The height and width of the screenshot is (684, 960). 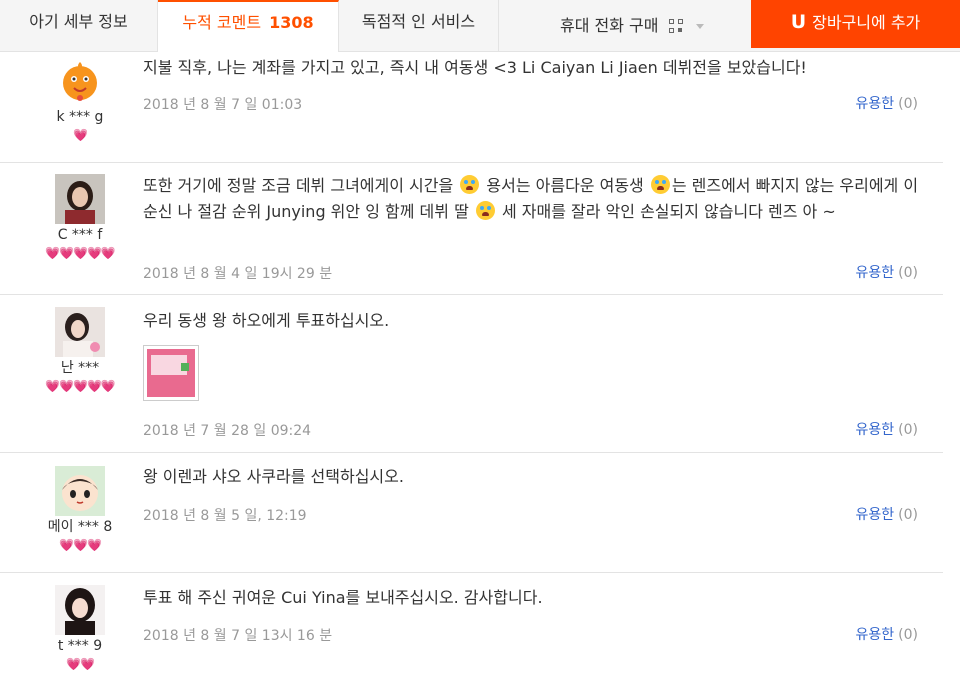 What do you see at coordinates (609, 25) in the screenshot?
I see `mobile-purchase-label: 휴대 전화 구매` at bounding box center [609, 25].